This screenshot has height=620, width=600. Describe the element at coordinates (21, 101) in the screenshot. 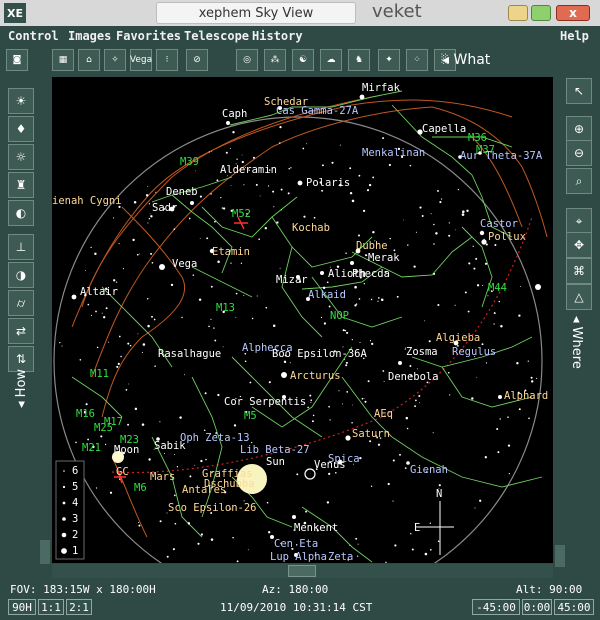

I see `bulb-icon: ☀` at that location.